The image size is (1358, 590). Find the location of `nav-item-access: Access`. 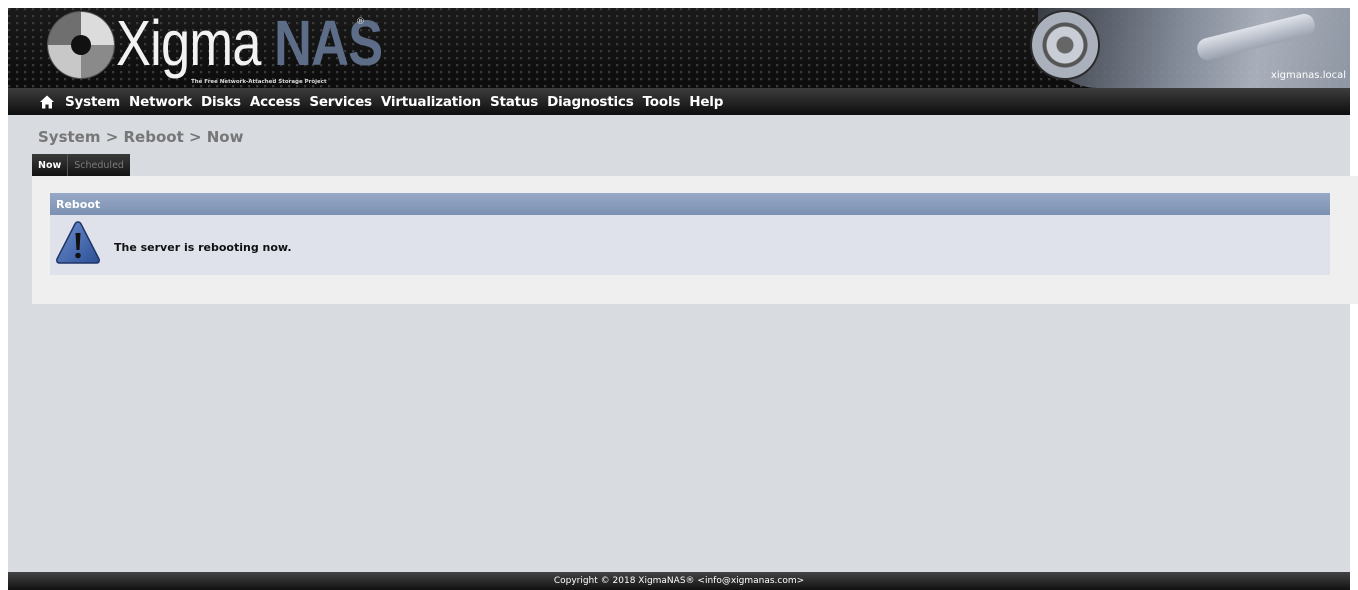

nav-item-access: Access is located at coordinates (275, 102).